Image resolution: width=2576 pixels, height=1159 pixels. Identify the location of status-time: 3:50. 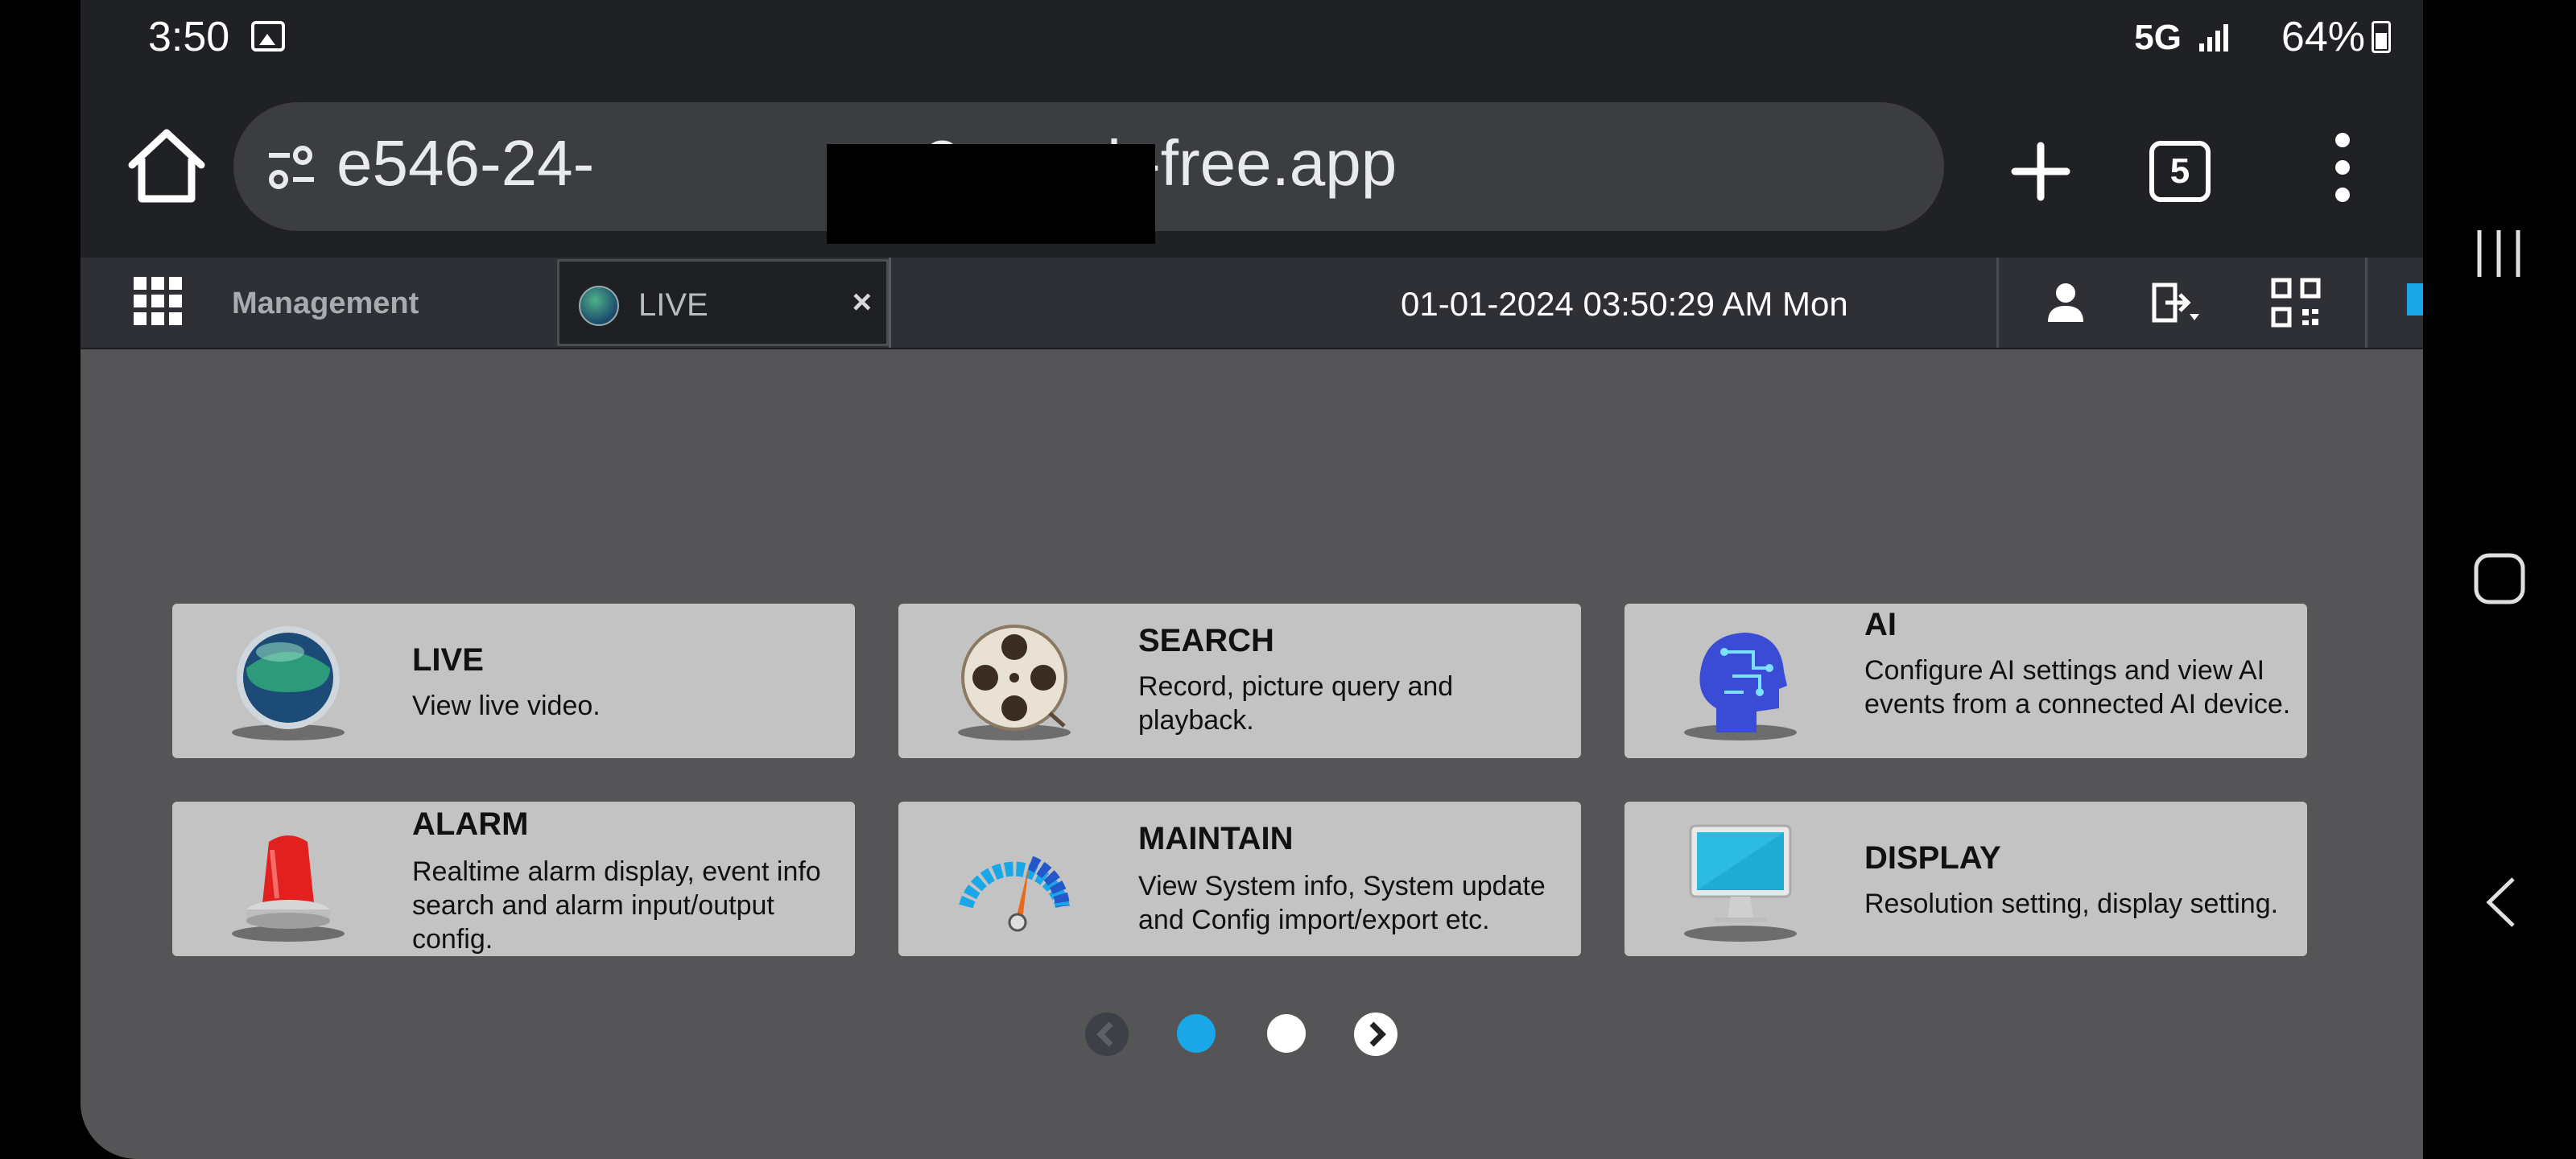
(189, 37).